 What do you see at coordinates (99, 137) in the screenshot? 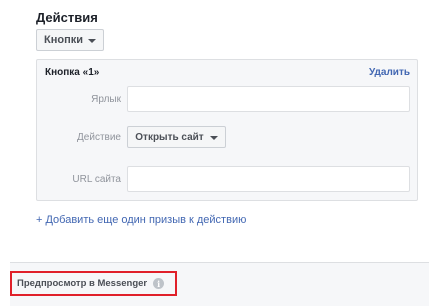
I see `action-field-label: Действие` at bounding box center [99, 137].